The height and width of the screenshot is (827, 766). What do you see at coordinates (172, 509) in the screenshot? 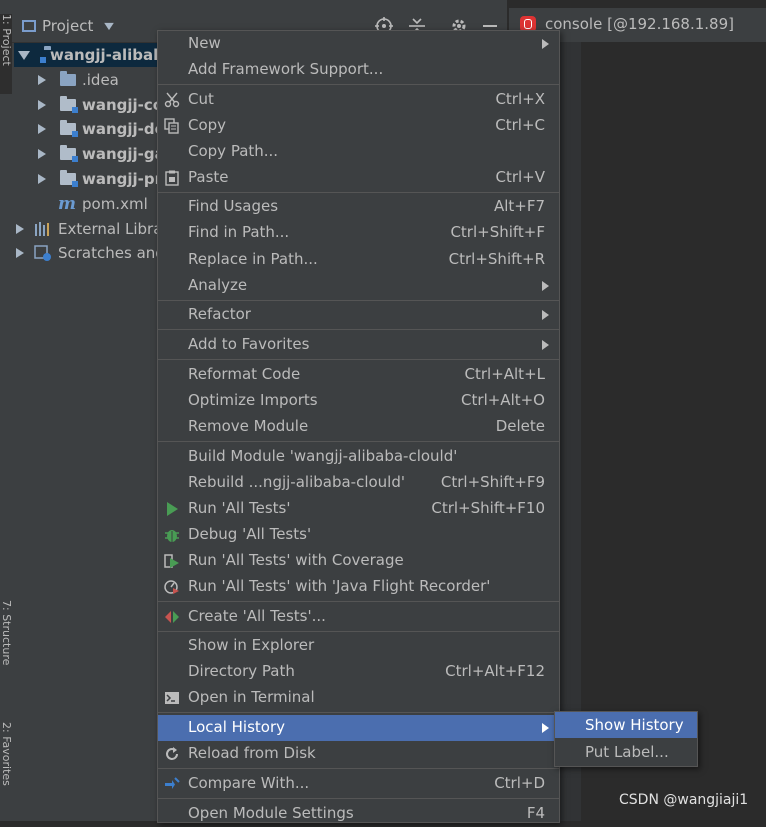
I see `run-icon` at bounding box center [172, 509].